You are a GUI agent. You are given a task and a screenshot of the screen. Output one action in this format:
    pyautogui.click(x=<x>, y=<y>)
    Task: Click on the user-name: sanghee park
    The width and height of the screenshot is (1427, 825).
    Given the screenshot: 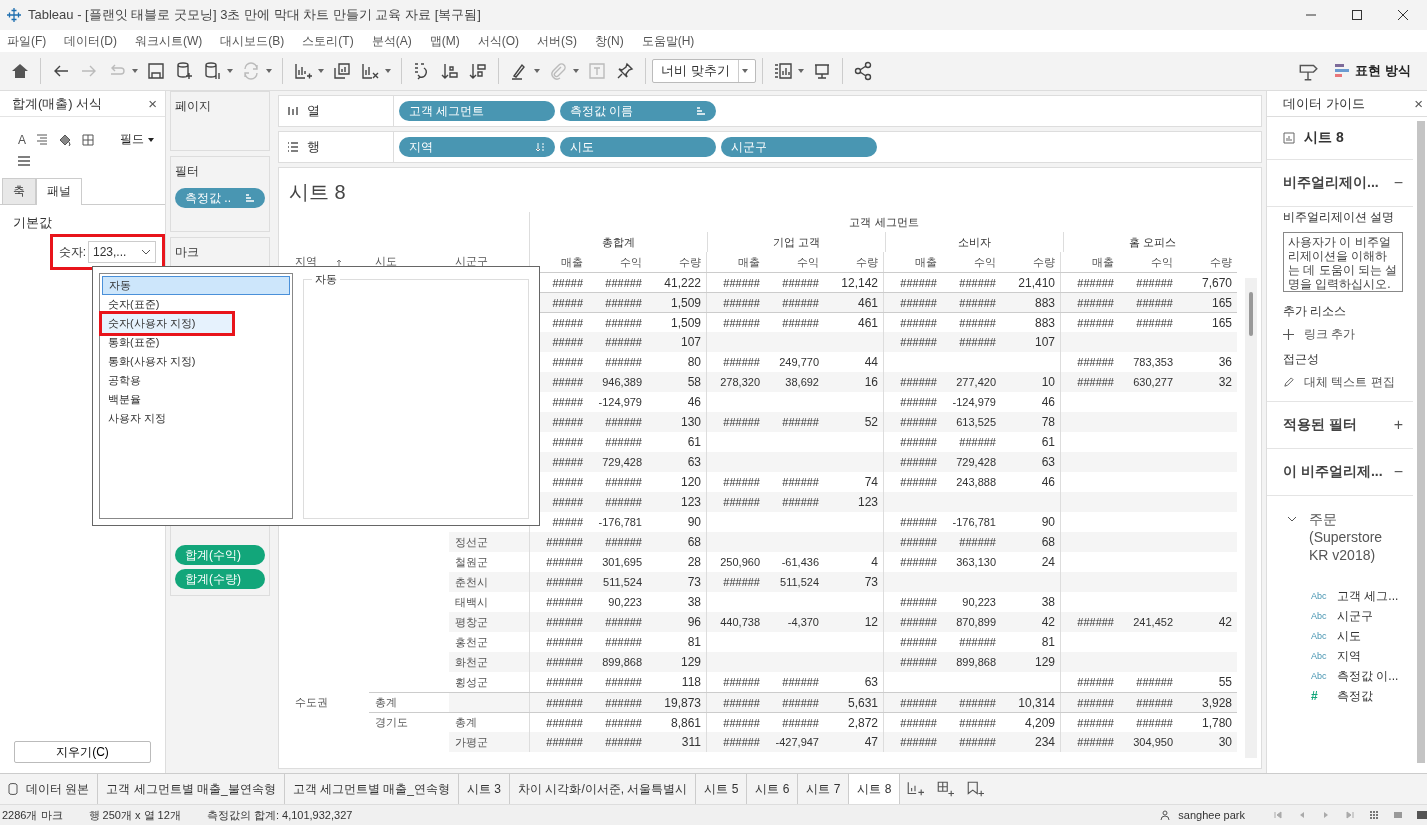 What is the action you would take?
    pyautogui.click(x=1211, y=815)
    